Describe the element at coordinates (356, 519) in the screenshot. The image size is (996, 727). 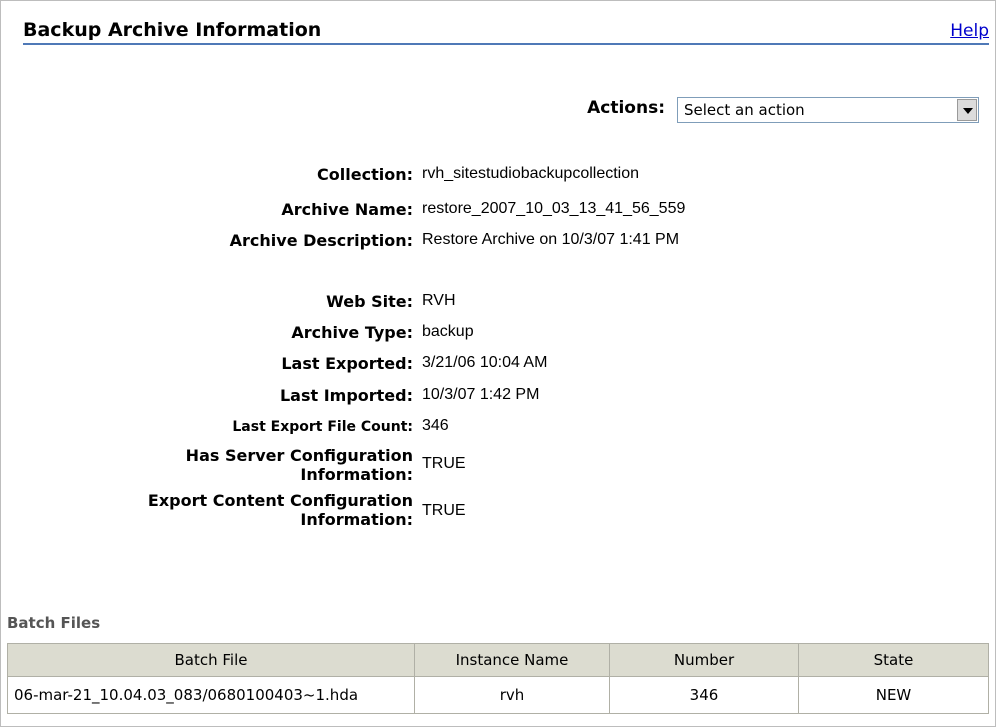
I see `export-content-config-label-line2: Information:` at that location.